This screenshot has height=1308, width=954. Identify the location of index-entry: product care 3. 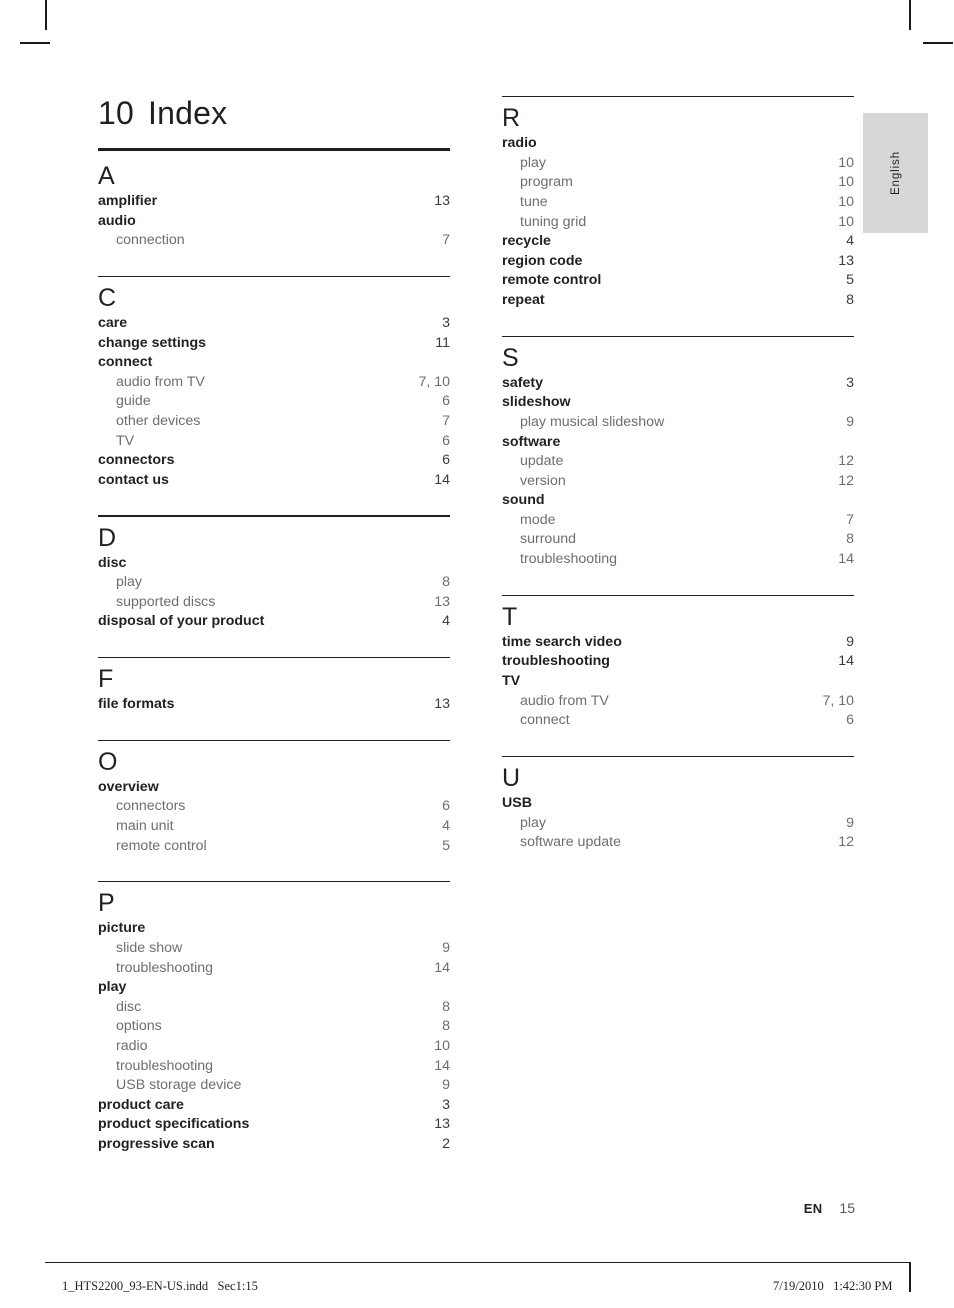
(274, 1106).